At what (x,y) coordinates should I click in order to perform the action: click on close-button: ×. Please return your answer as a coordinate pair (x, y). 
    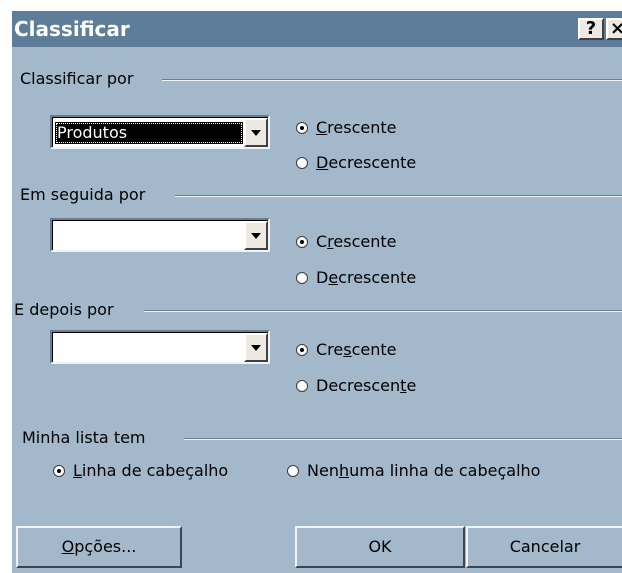
    Looking at the image, I should click on (614, 29).